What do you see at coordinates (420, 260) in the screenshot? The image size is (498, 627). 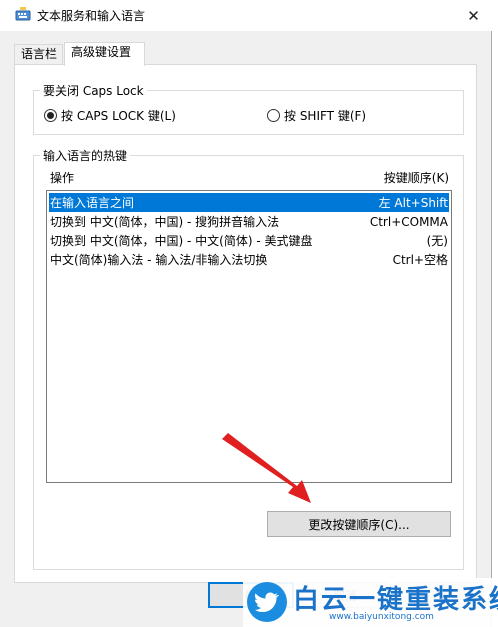 I see `list-item-keys: Ctrl+空格` at bounding box center [420, 260].